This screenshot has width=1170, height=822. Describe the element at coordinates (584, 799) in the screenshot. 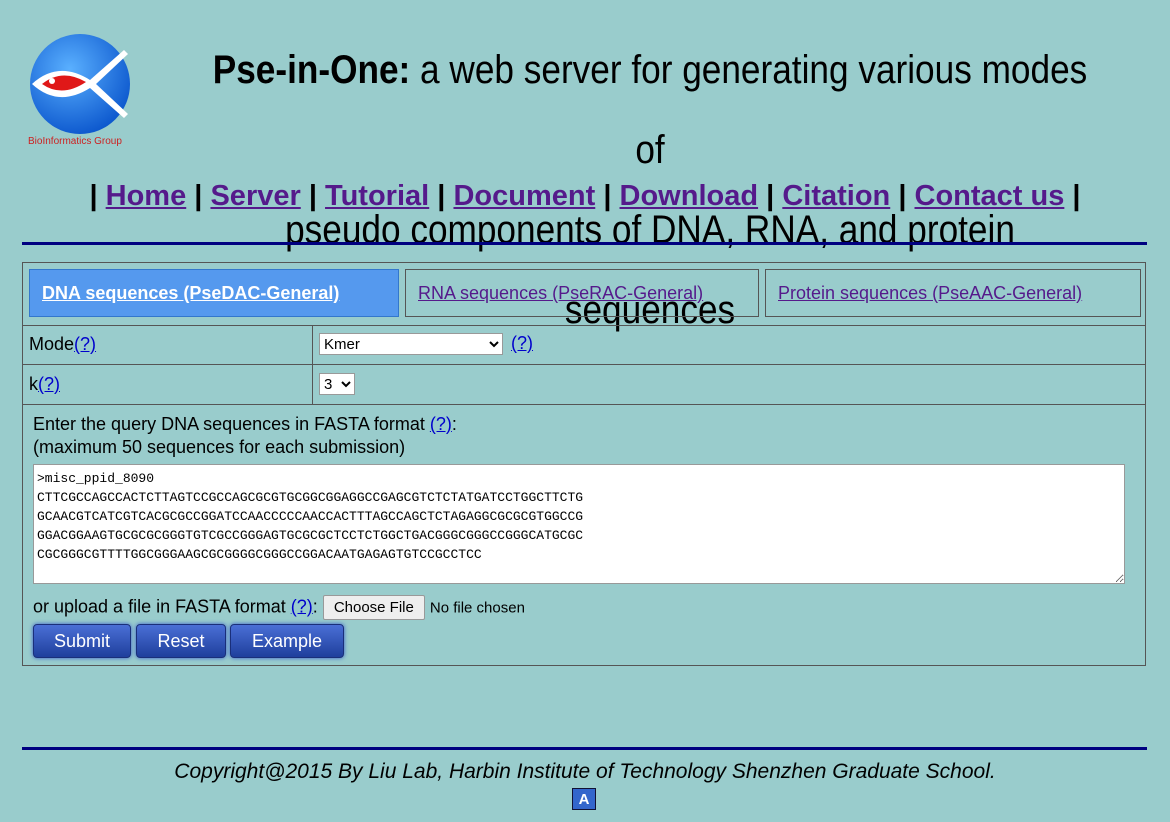

I see `accessibility-icon: A` at that location.